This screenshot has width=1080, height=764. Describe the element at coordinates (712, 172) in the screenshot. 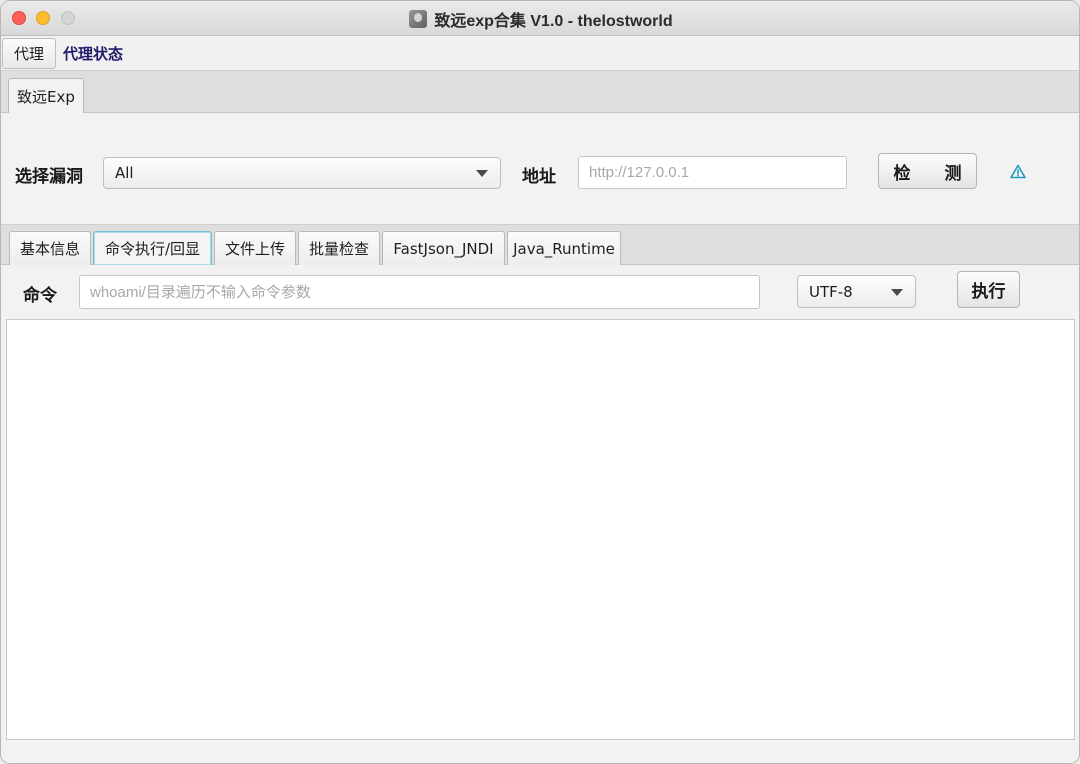

I see `address-input` at that location.